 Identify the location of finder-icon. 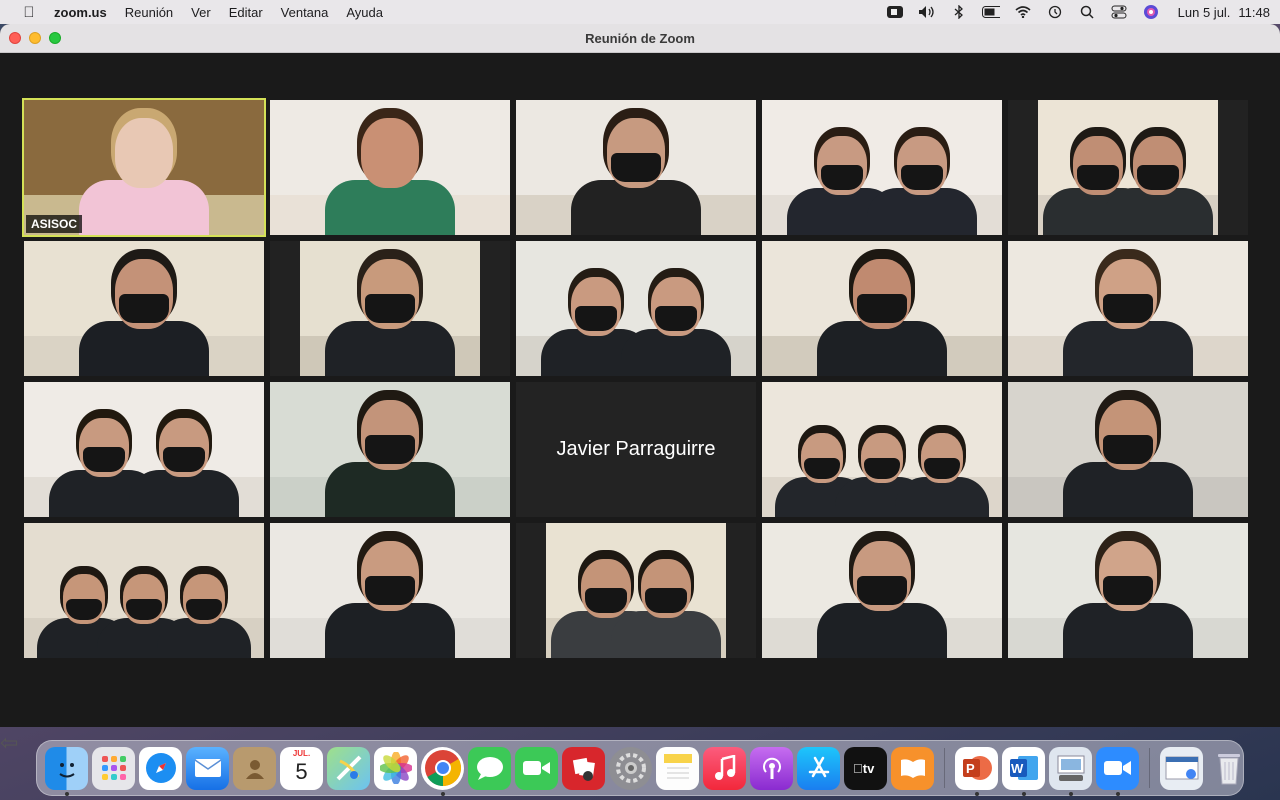
(66, 771).